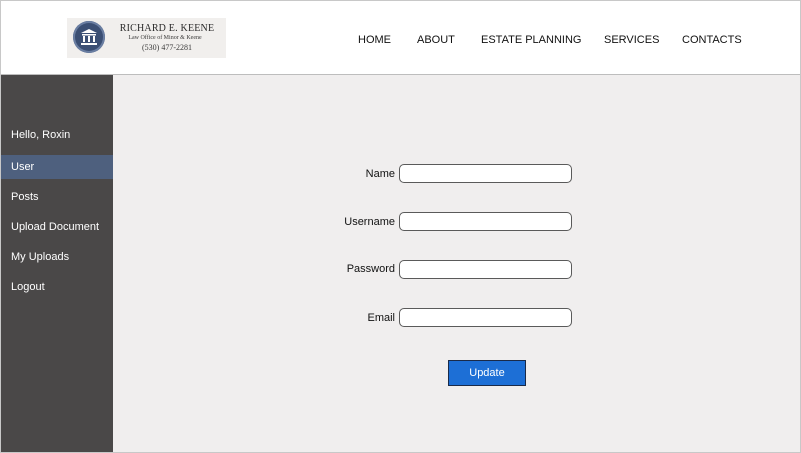 The image size is (801, 453). I want to click on email-input, so click(485, 317).